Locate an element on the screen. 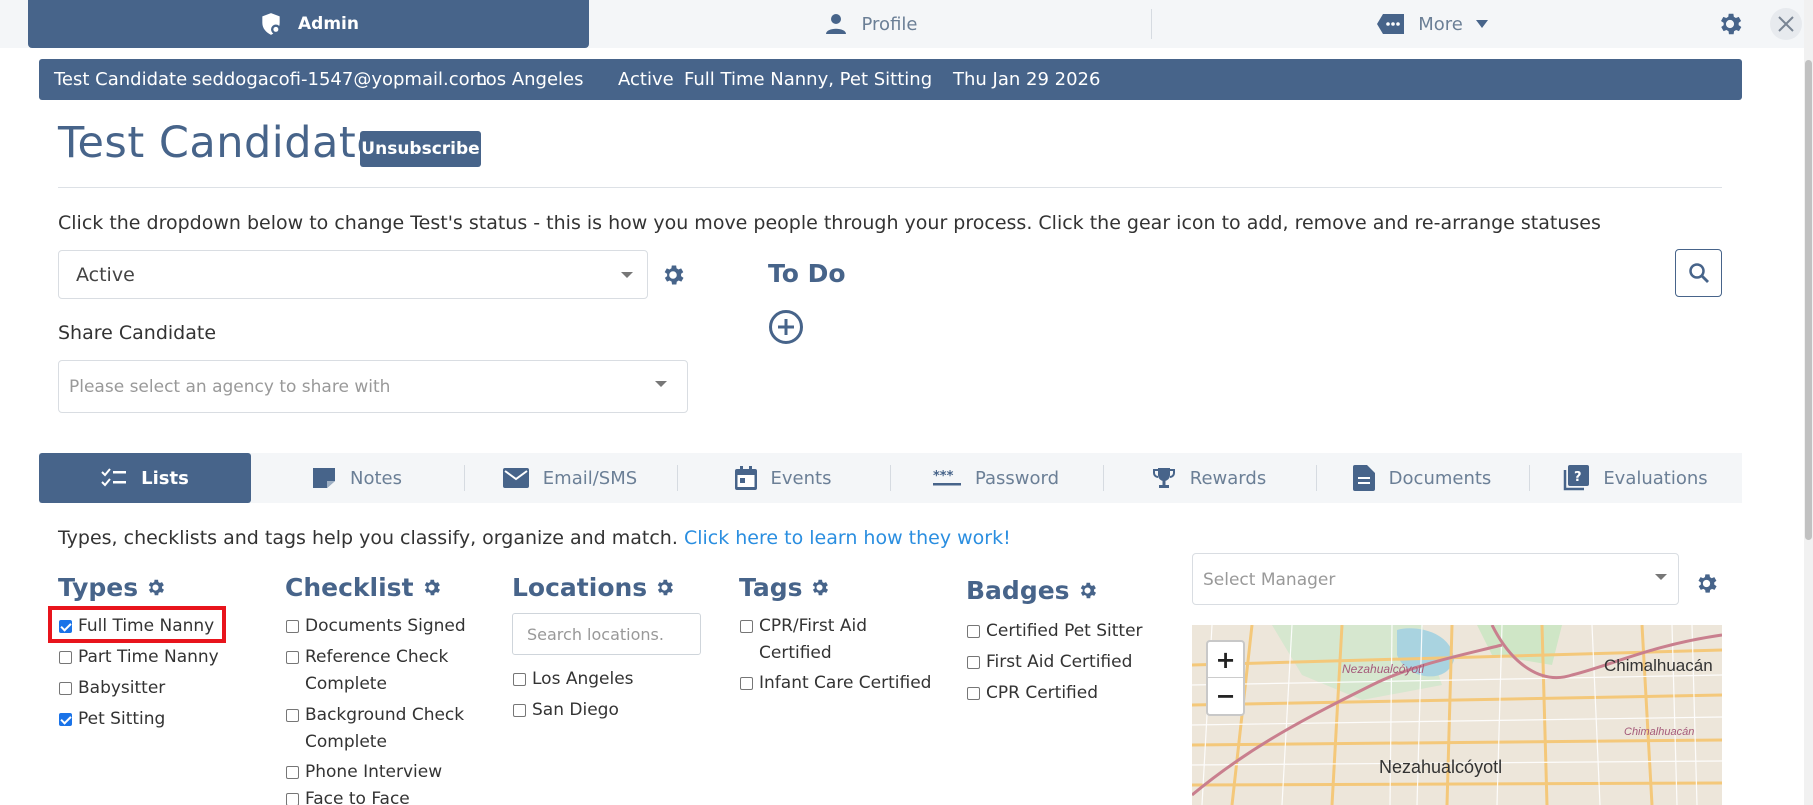 This screenshot has width=1813, height=805. checkbox-label: Los Angeles is located at coordinates (583, 679).